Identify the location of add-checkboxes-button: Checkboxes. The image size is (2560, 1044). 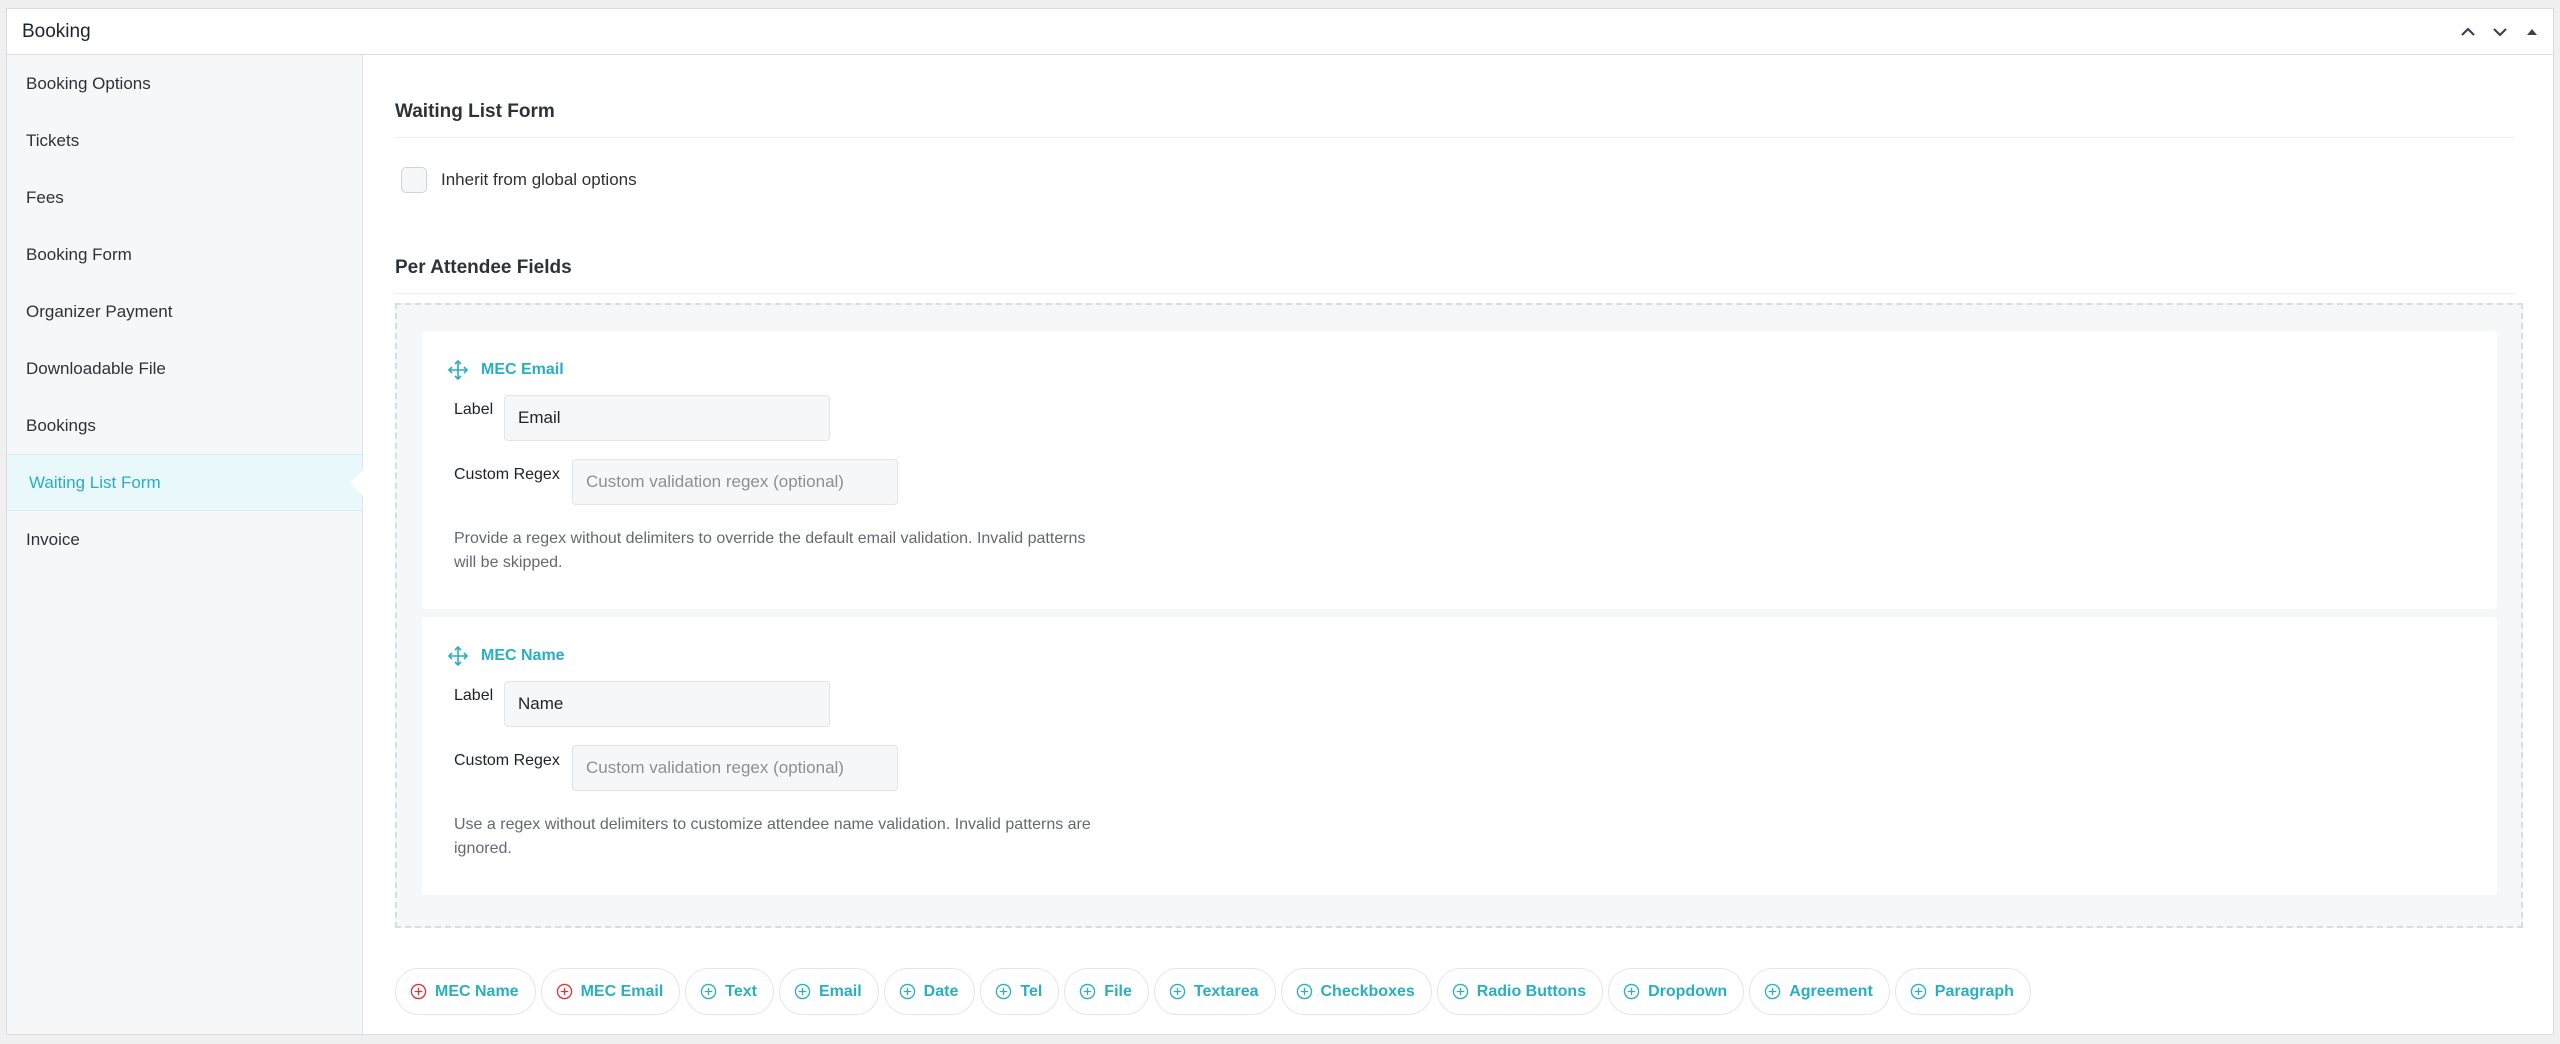
(1356, 991).